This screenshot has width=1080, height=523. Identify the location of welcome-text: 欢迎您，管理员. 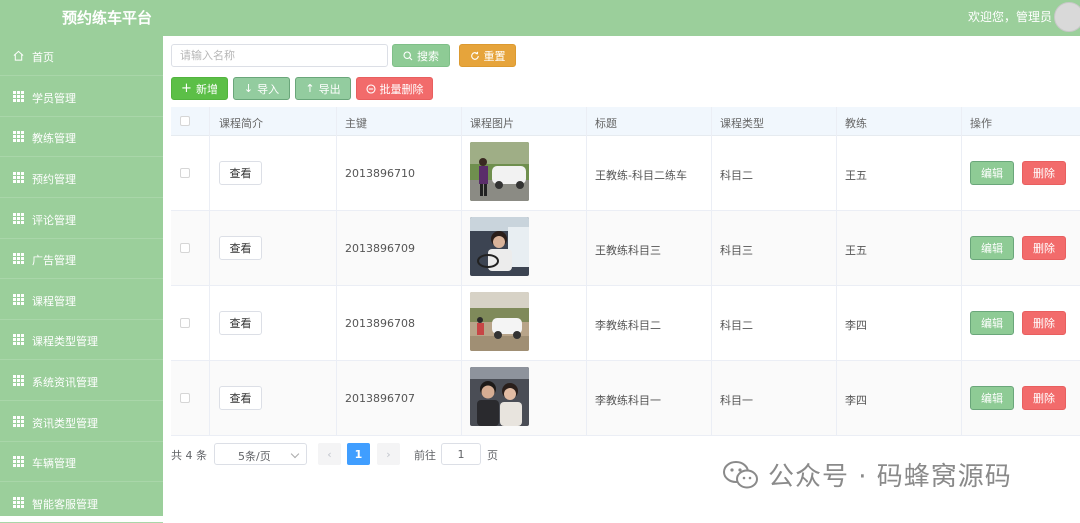
(1009, 17).